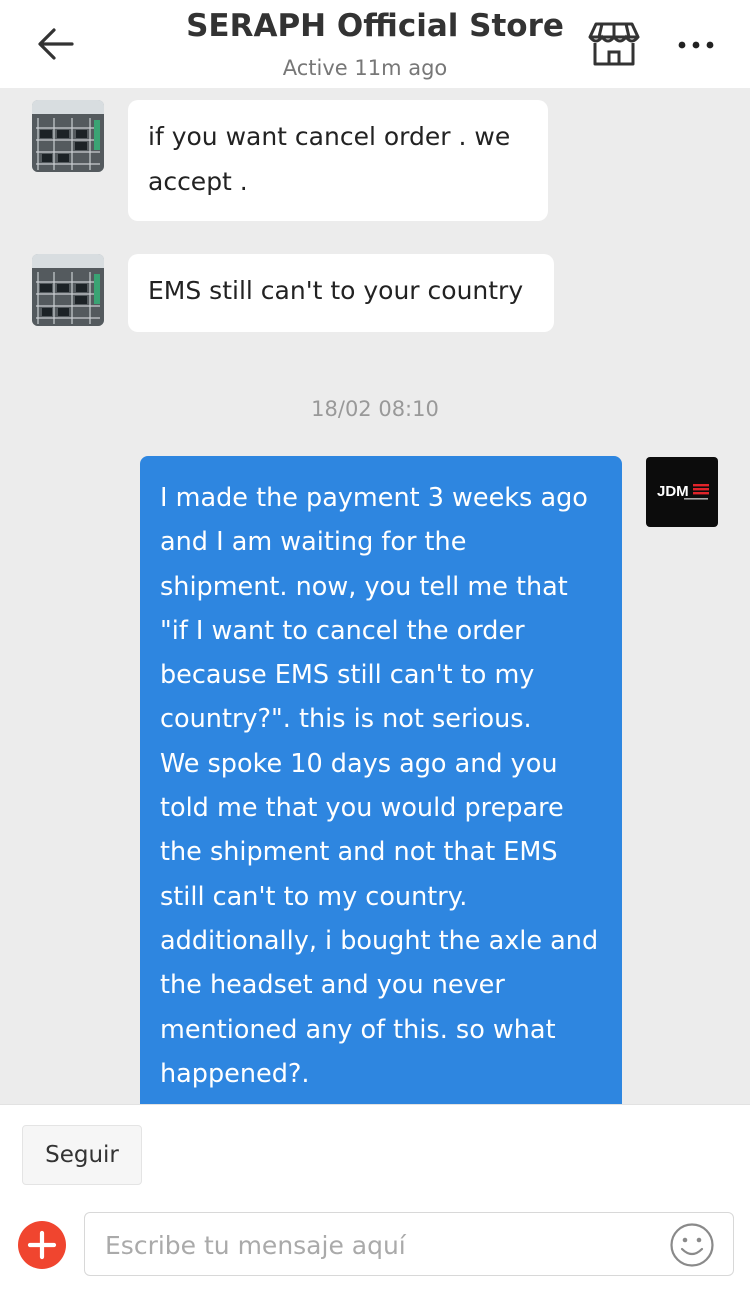 The image size is (750, 1295). What do you see at coordinates (375, 1199) in the screenshot?
I see `chat-footer: Seguir` at bounding box center [375, 1199].